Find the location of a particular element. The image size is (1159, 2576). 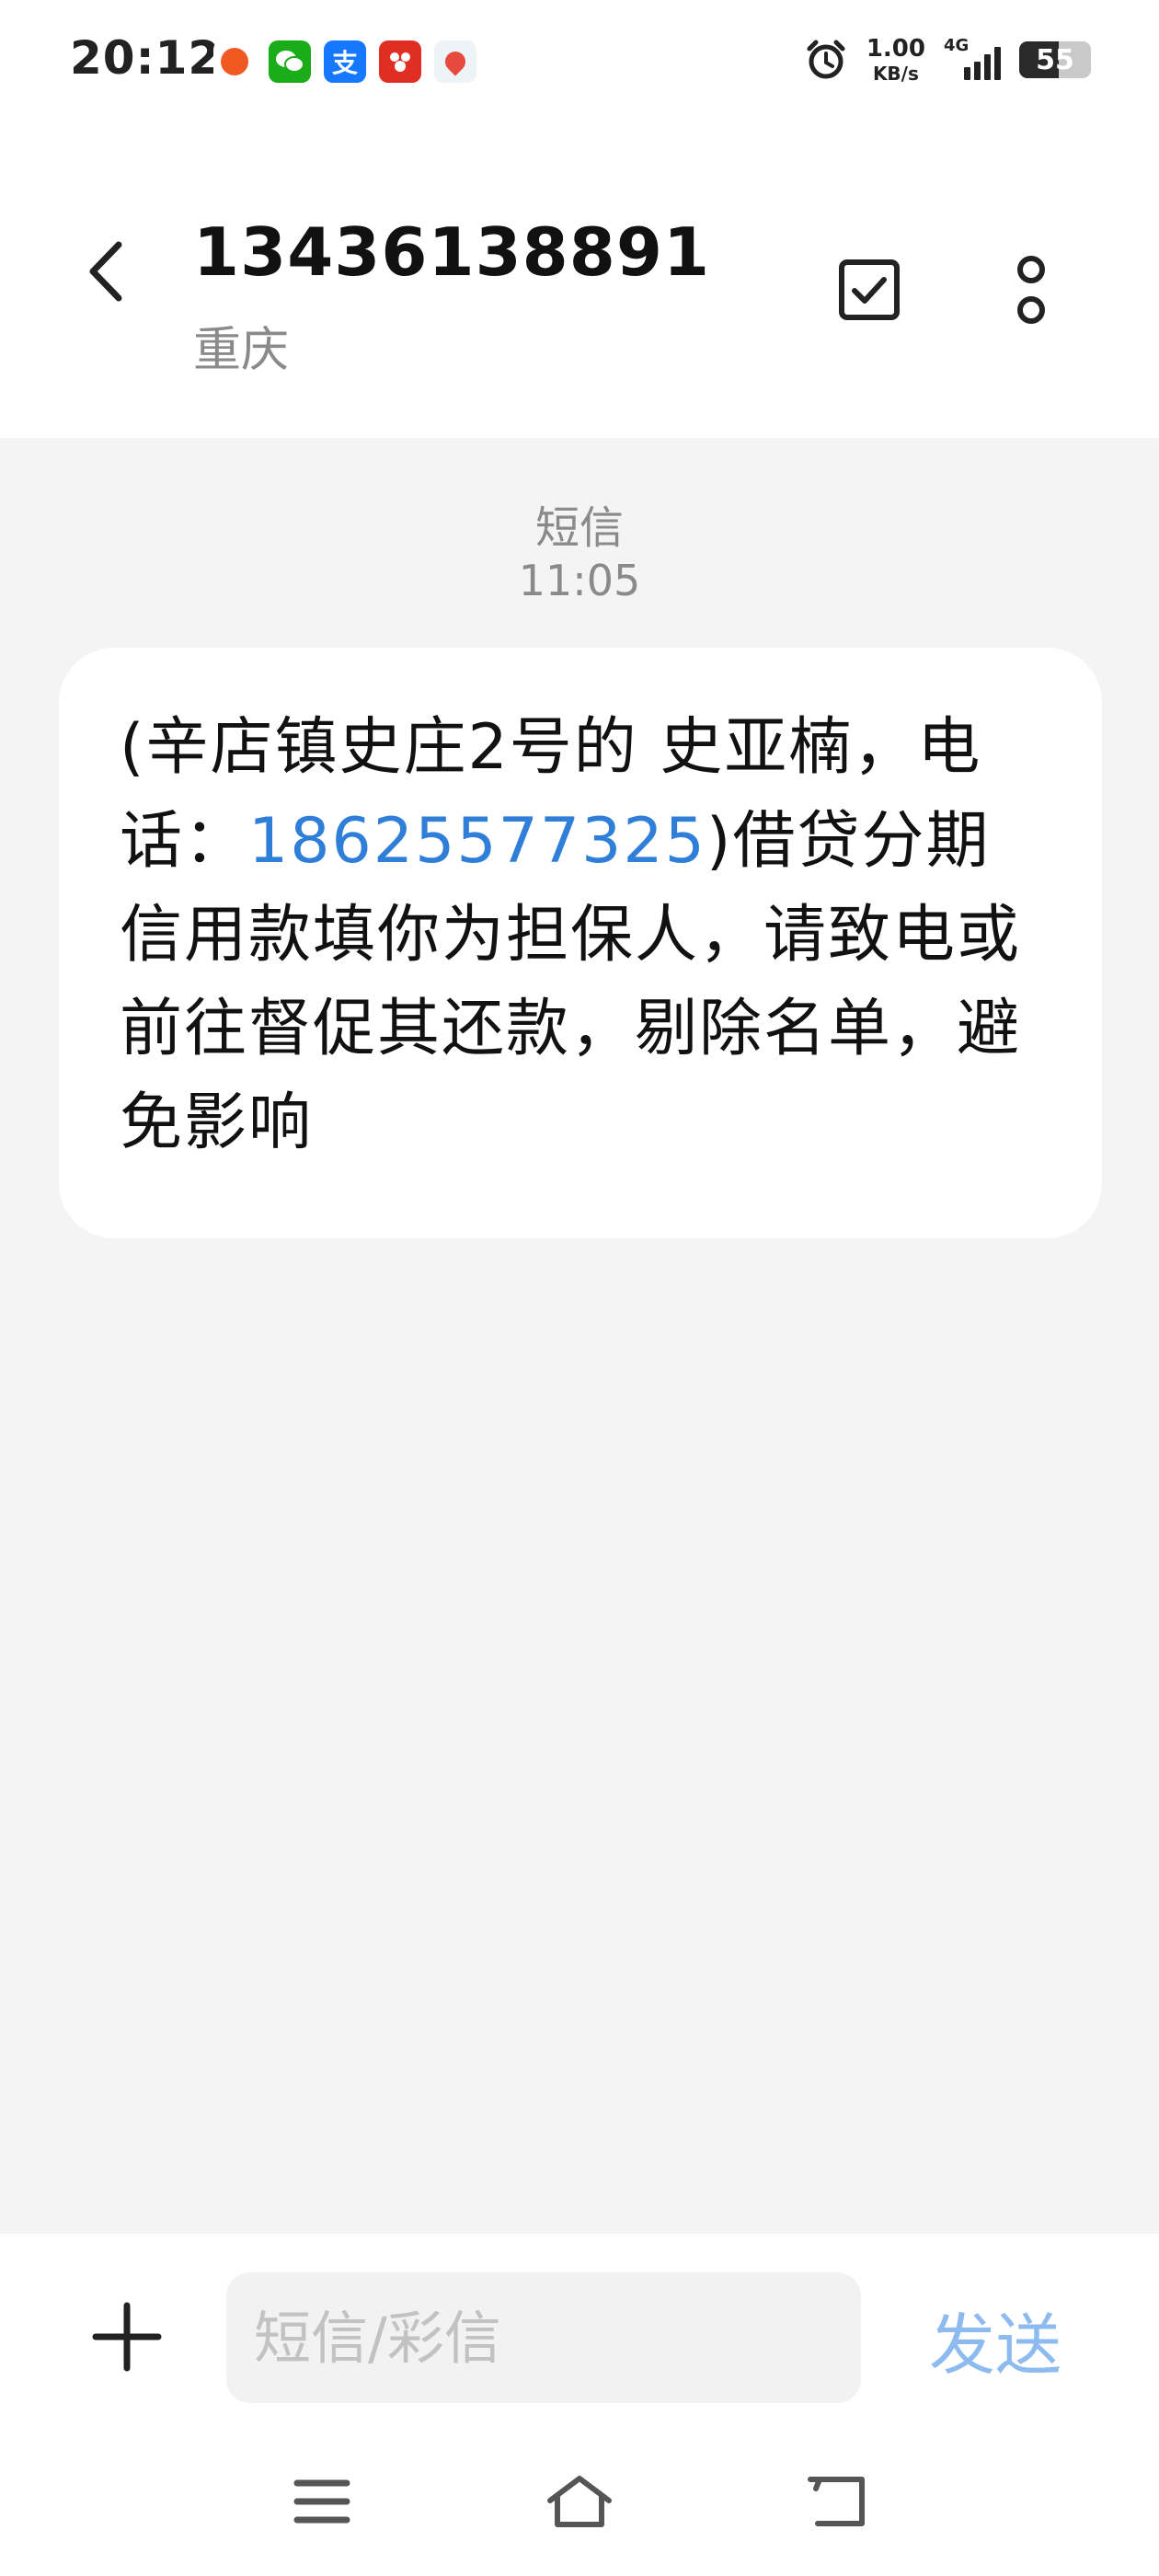

back-button is located at coordinates (105, 271).